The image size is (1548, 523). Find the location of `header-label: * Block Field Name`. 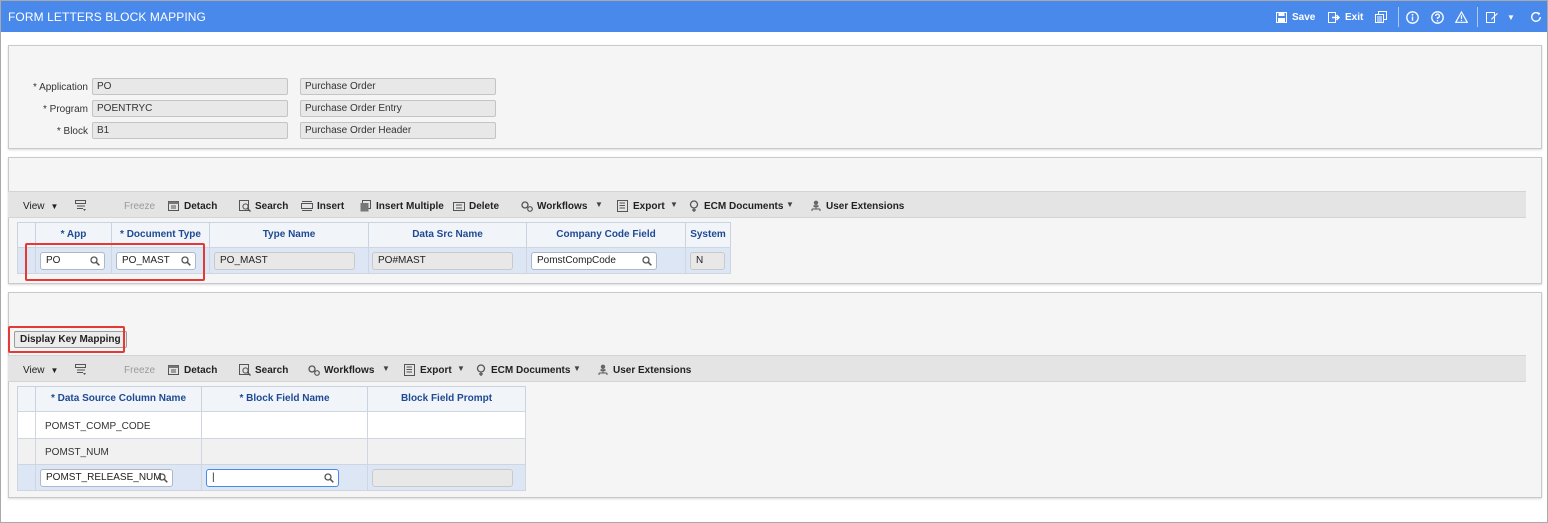

header-label: * Block Field Name is located at coordinates (284, 398).